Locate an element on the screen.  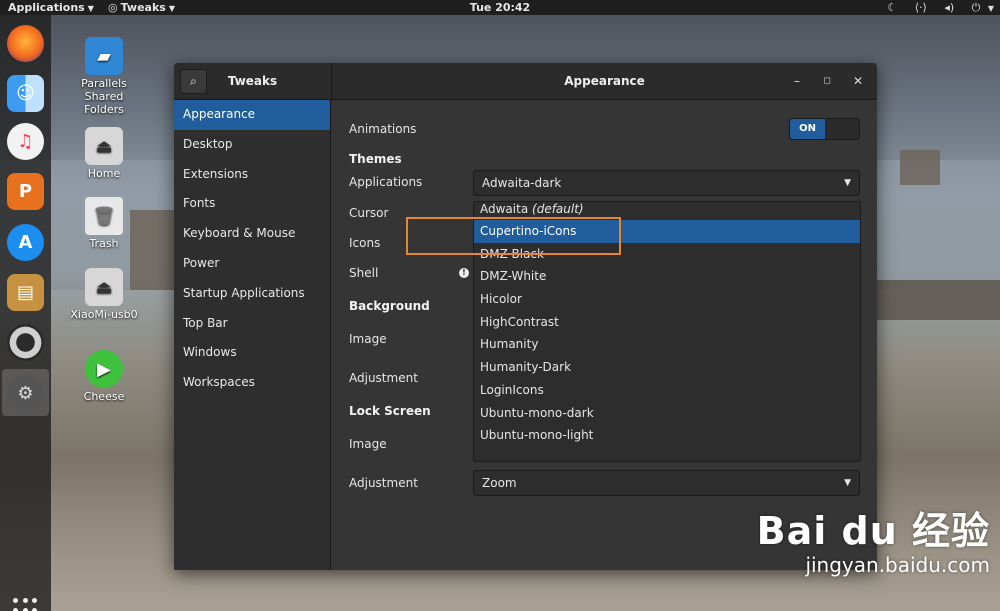
close-icon: ✕ is located at coordinates (858, 81).